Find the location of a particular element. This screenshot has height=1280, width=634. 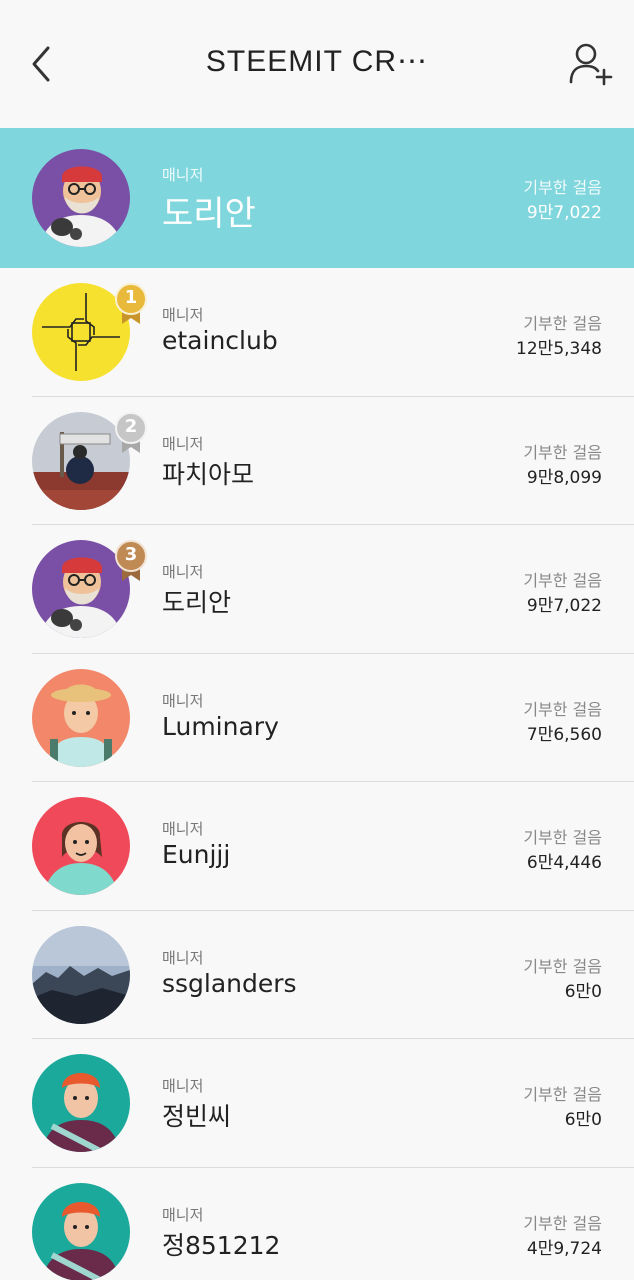

chevron-left-icon is located at coordinates (41, 64).